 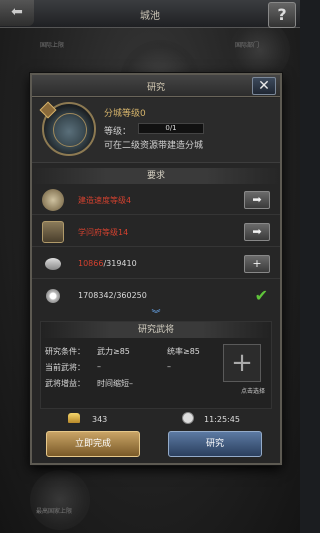 I want to click on instant-complete-button: 立即完成, so click(x=93, y=444).